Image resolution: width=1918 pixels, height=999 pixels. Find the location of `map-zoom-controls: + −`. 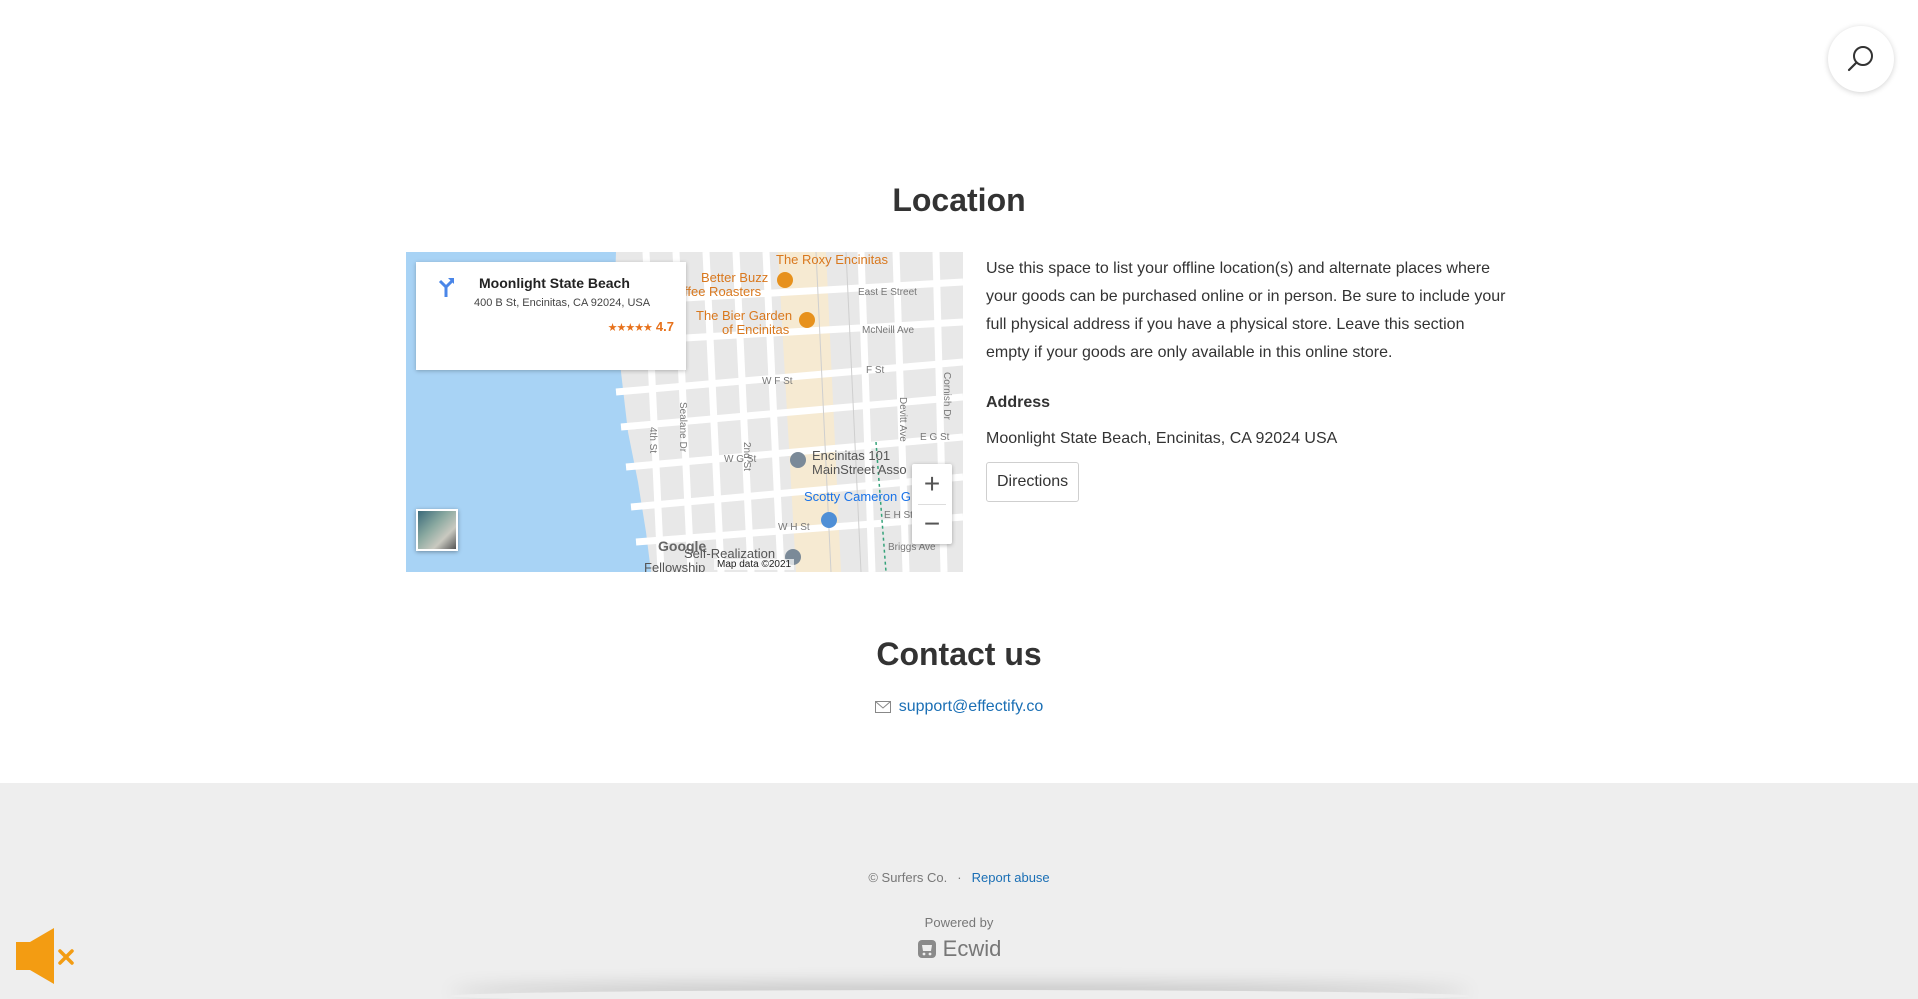

map-zoom-controls: + − is located at coordinates (932, 504).